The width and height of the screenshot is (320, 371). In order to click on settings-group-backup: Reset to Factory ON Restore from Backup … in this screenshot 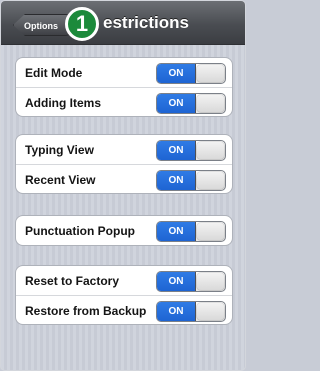, I will do `click(124, 295)`.